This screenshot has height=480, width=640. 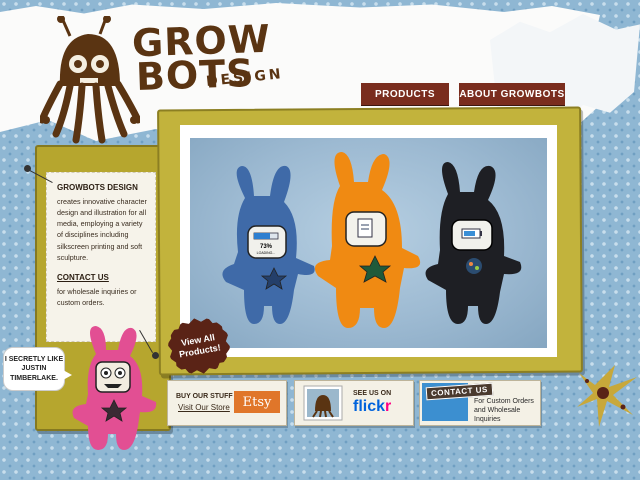 I want to click on orange-plush-bot, so click(x=367, y=240).